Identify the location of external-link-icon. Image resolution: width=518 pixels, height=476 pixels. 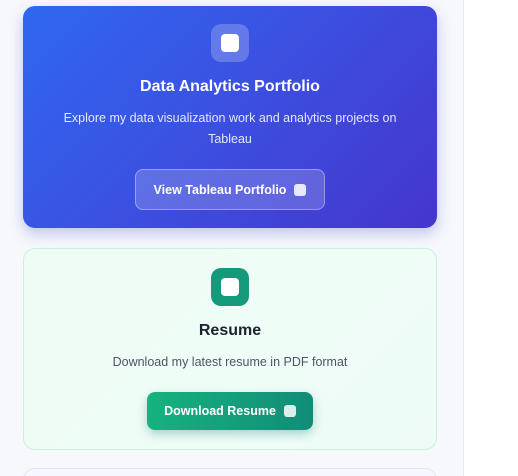
(300, 189).